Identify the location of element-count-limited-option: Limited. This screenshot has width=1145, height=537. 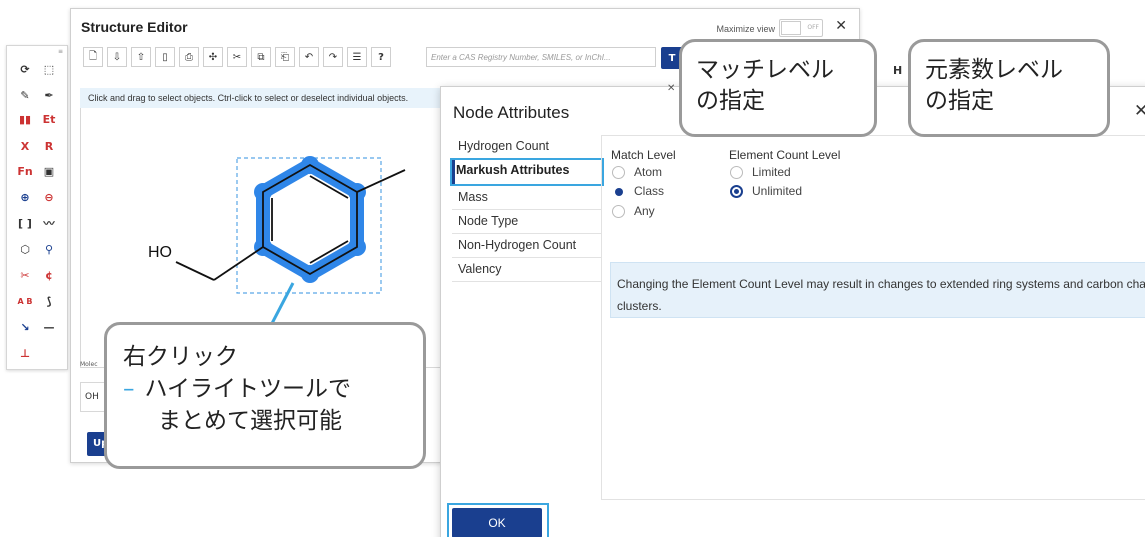
(760, 172).